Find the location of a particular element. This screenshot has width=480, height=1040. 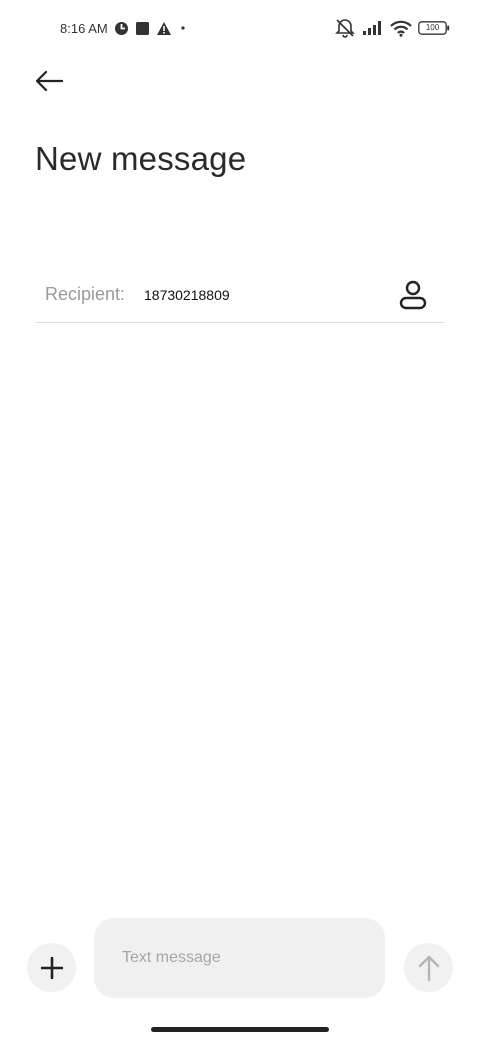

wifi-icon is located at coordinates (401, 28).